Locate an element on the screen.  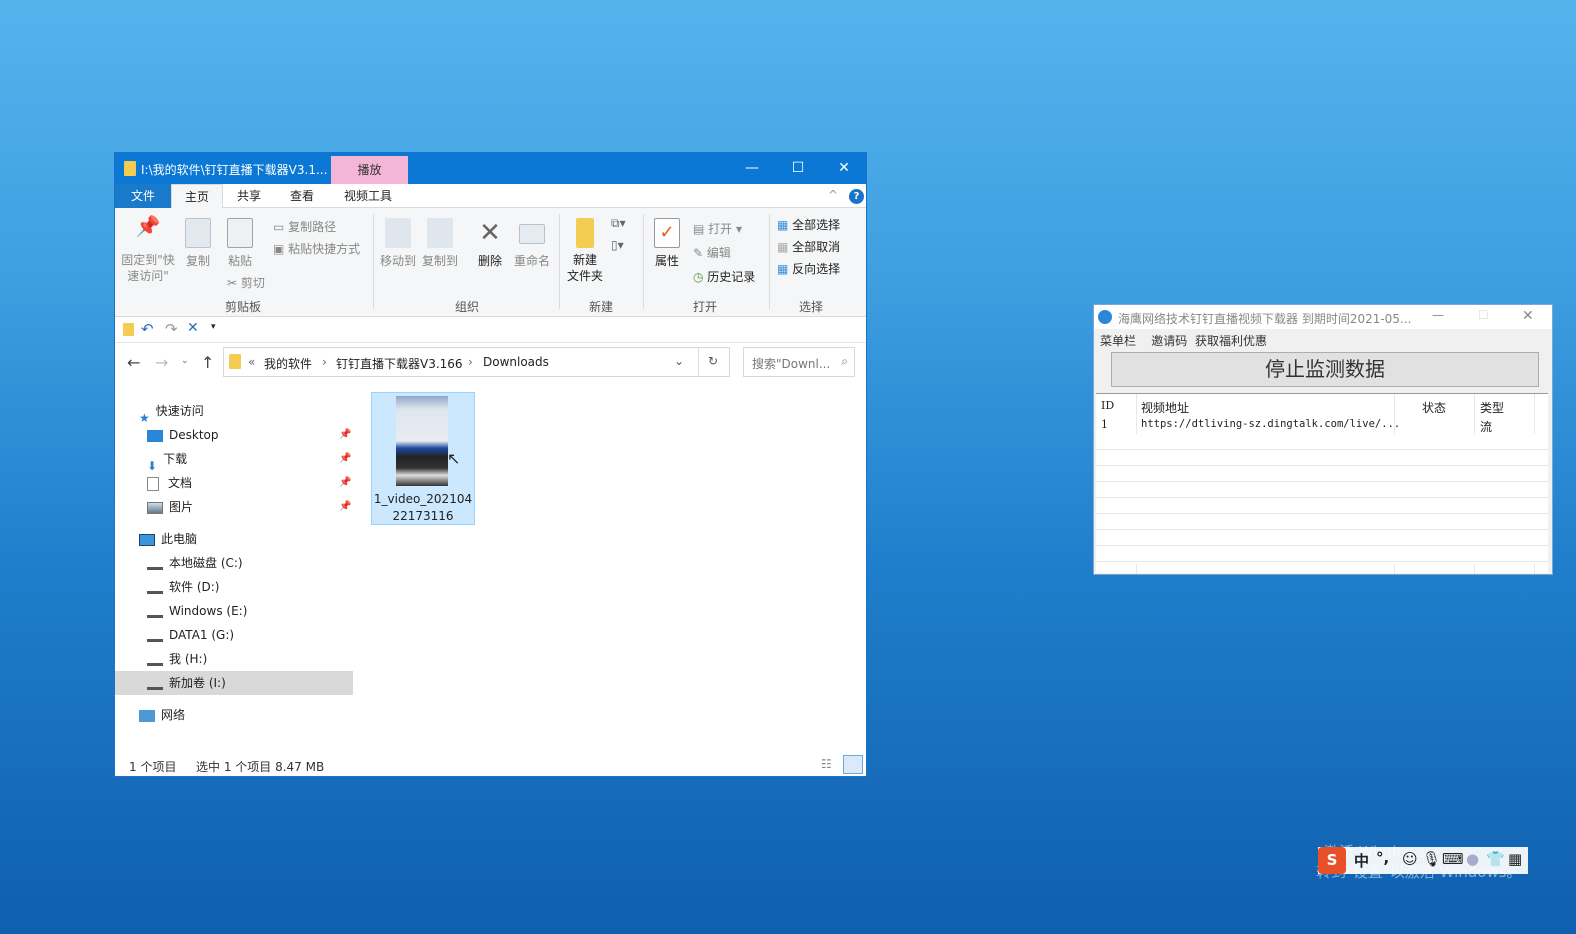
paste-shortcut-button: ▣ 粘贴快捷方式 is located at coordinates (316, 248).